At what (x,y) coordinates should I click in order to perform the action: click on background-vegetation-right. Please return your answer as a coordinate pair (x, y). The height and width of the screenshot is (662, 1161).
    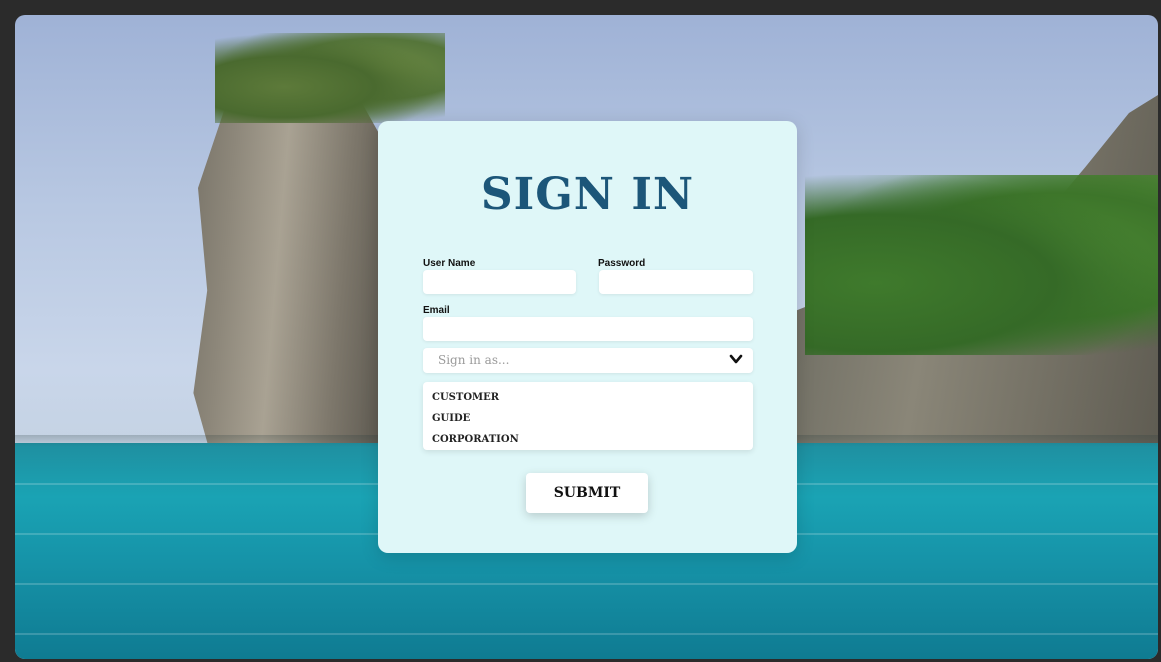
    Looking at the image, I should click on (981, 265).